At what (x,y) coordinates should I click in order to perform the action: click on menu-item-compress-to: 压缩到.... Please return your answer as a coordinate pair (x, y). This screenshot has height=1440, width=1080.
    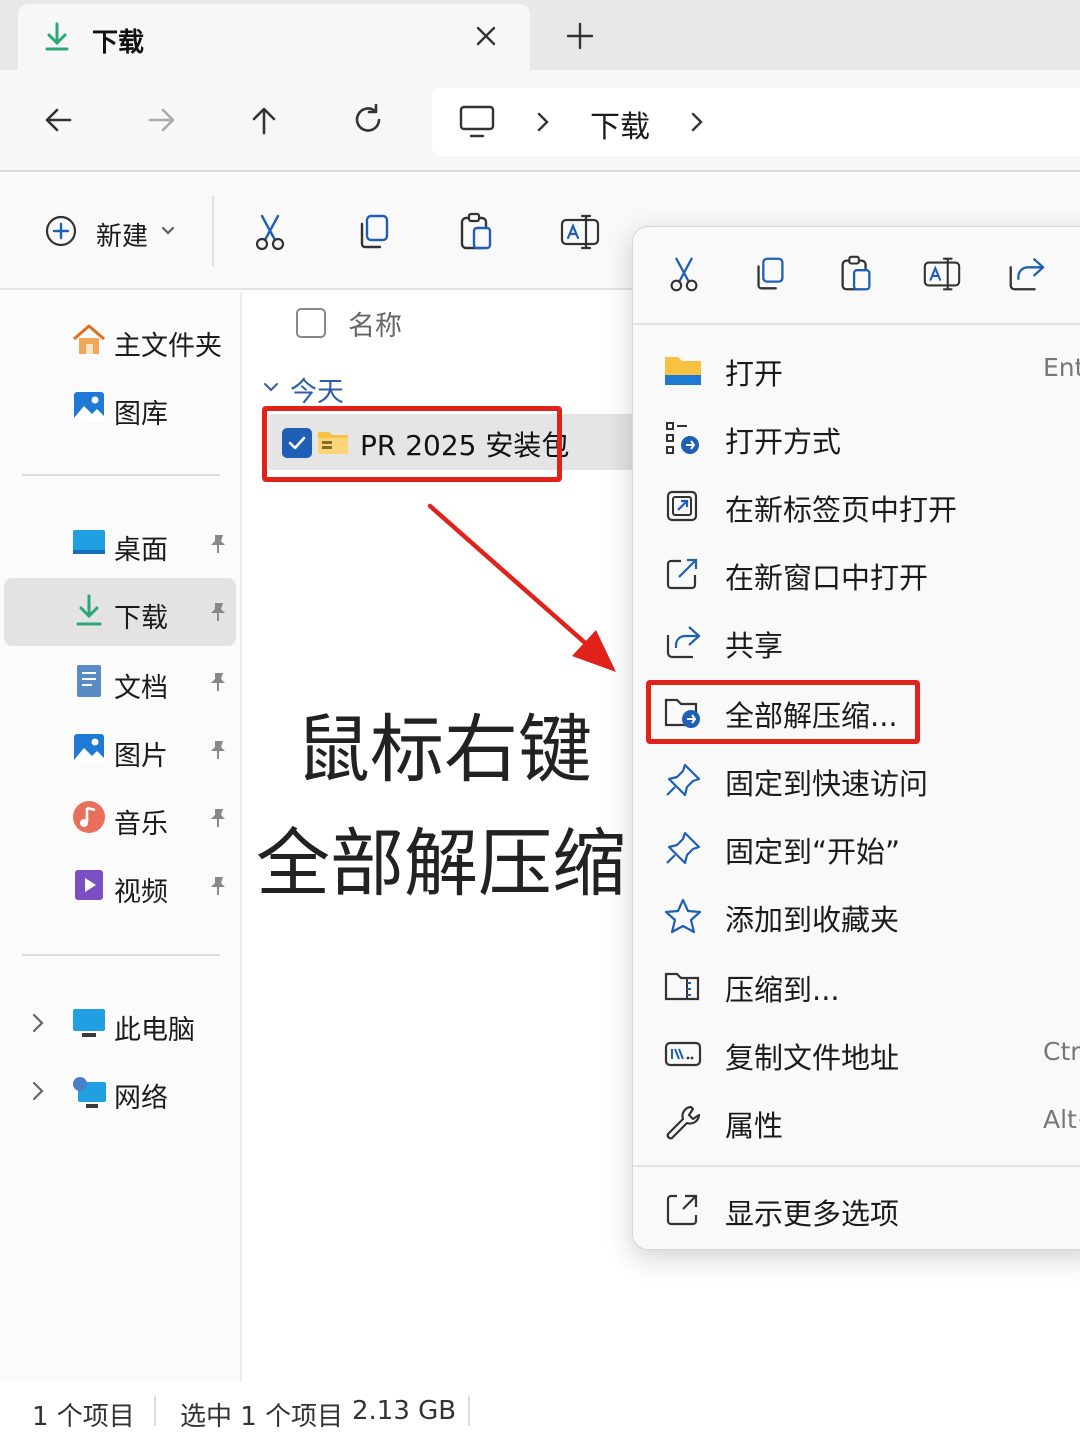
    Looking at the image, I should click on (856, 985).